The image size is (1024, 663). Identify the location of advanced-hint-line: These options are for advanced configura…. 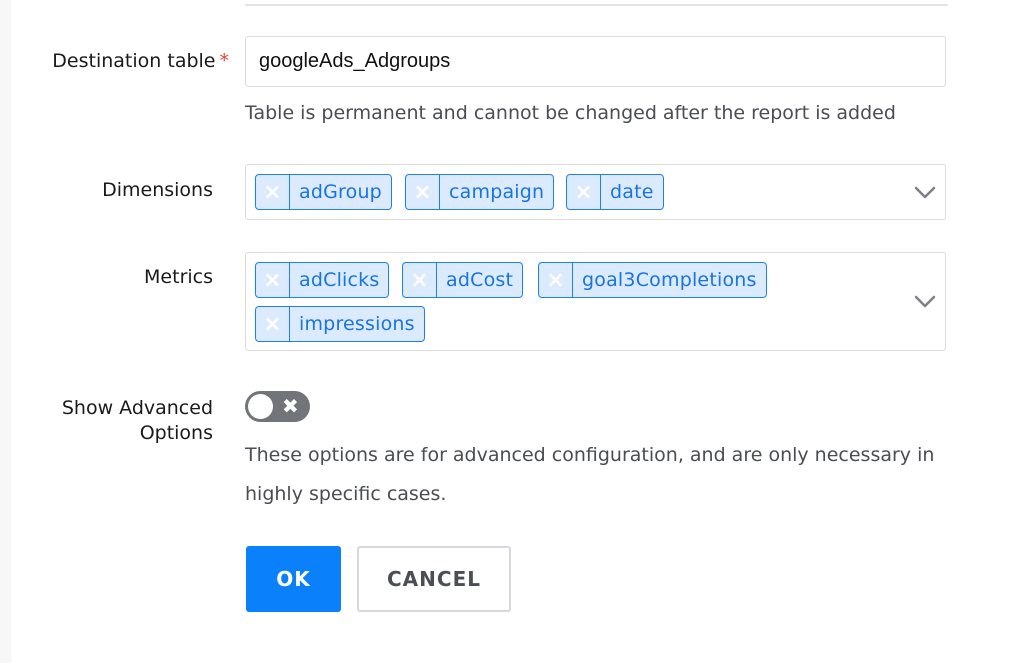
(590, 455).